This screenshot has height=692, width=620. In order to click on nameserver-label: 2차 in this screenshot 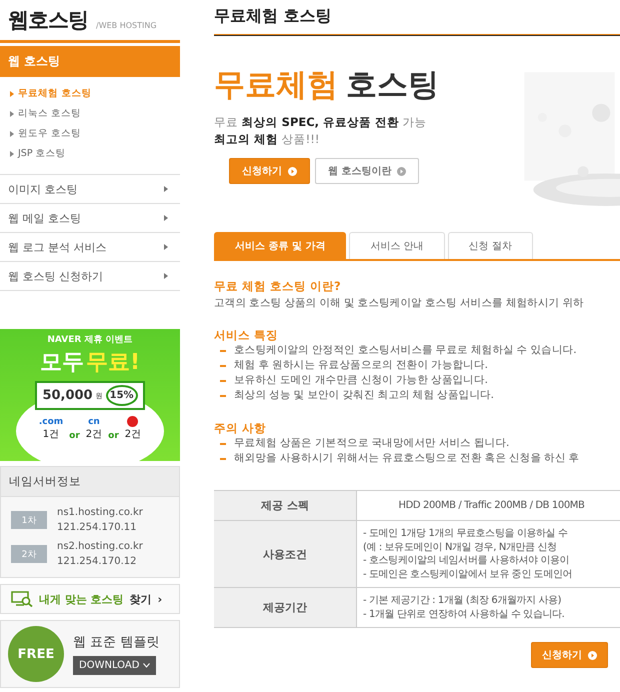, I will do `click(29, 554)`.